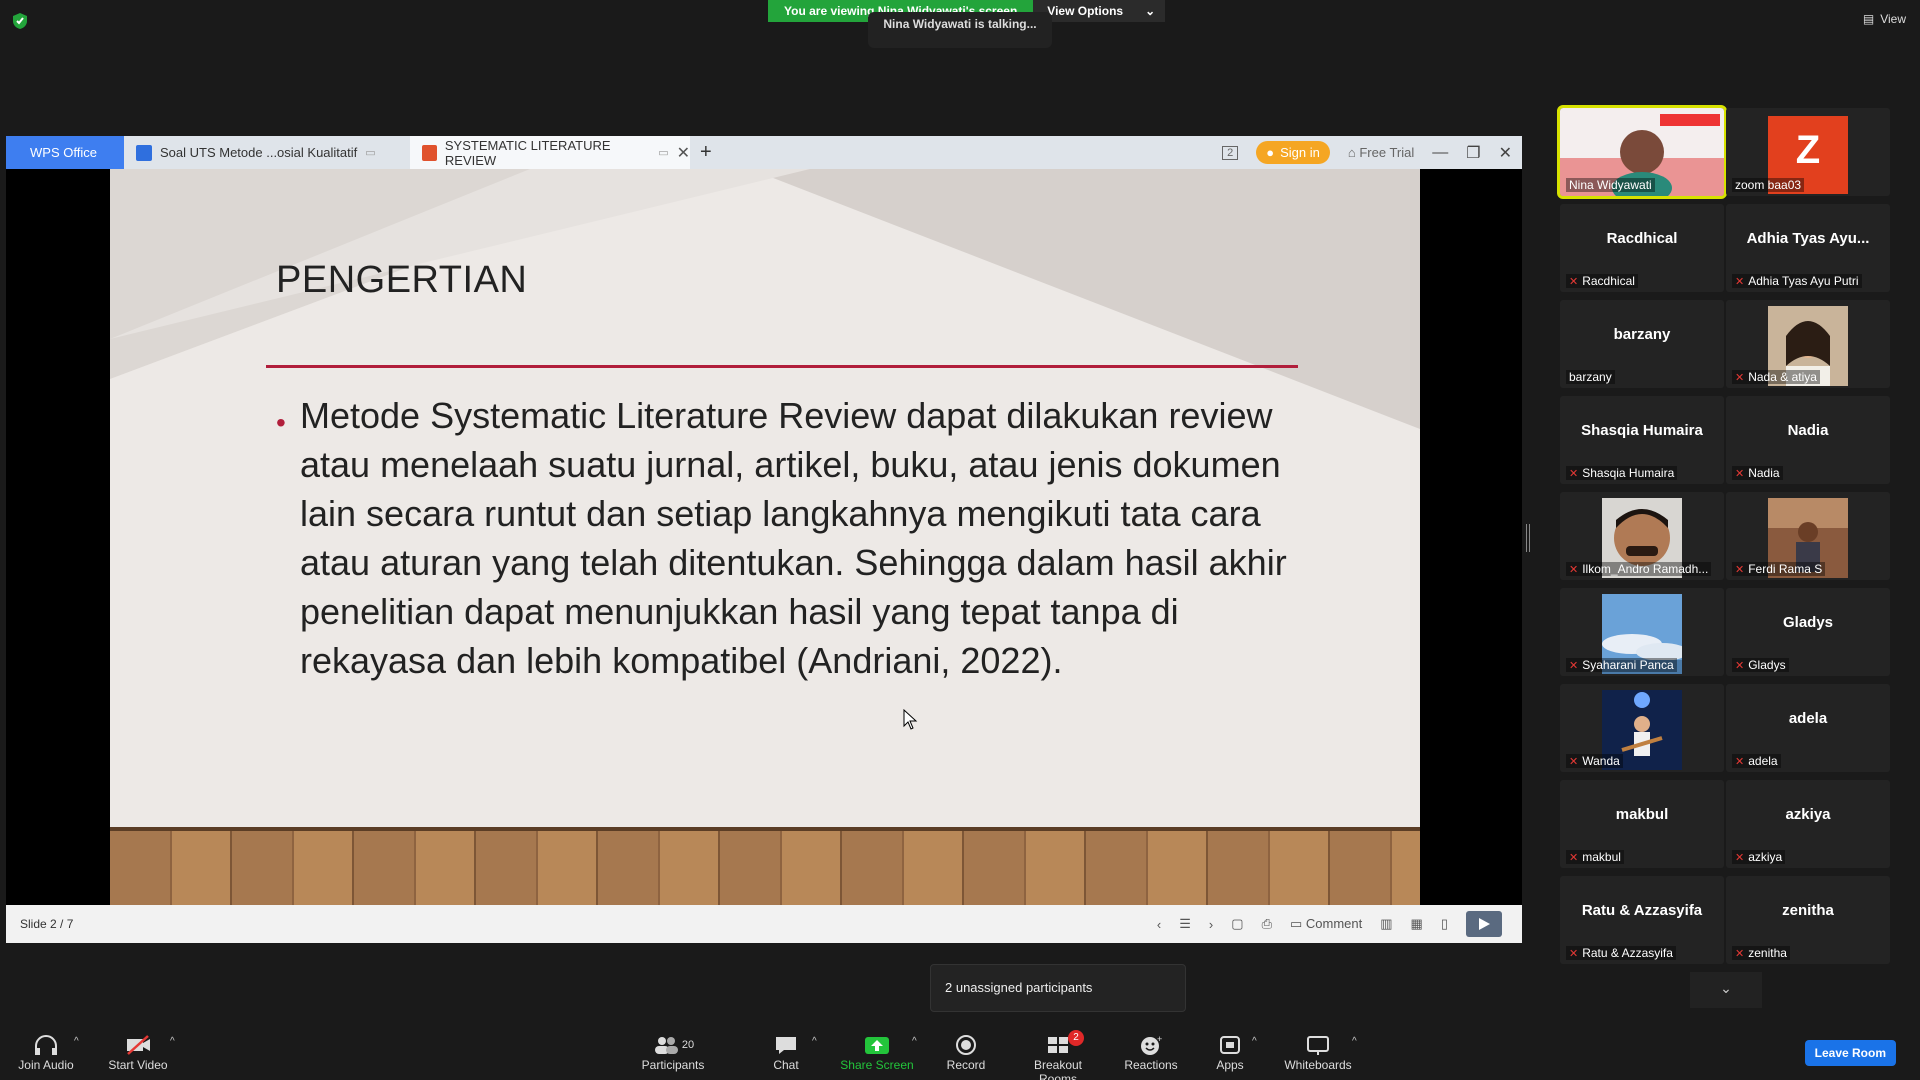 The image size is (1920, 1080). I want to click on whiteboards-options-caret: ^, so click(1354, 1041).